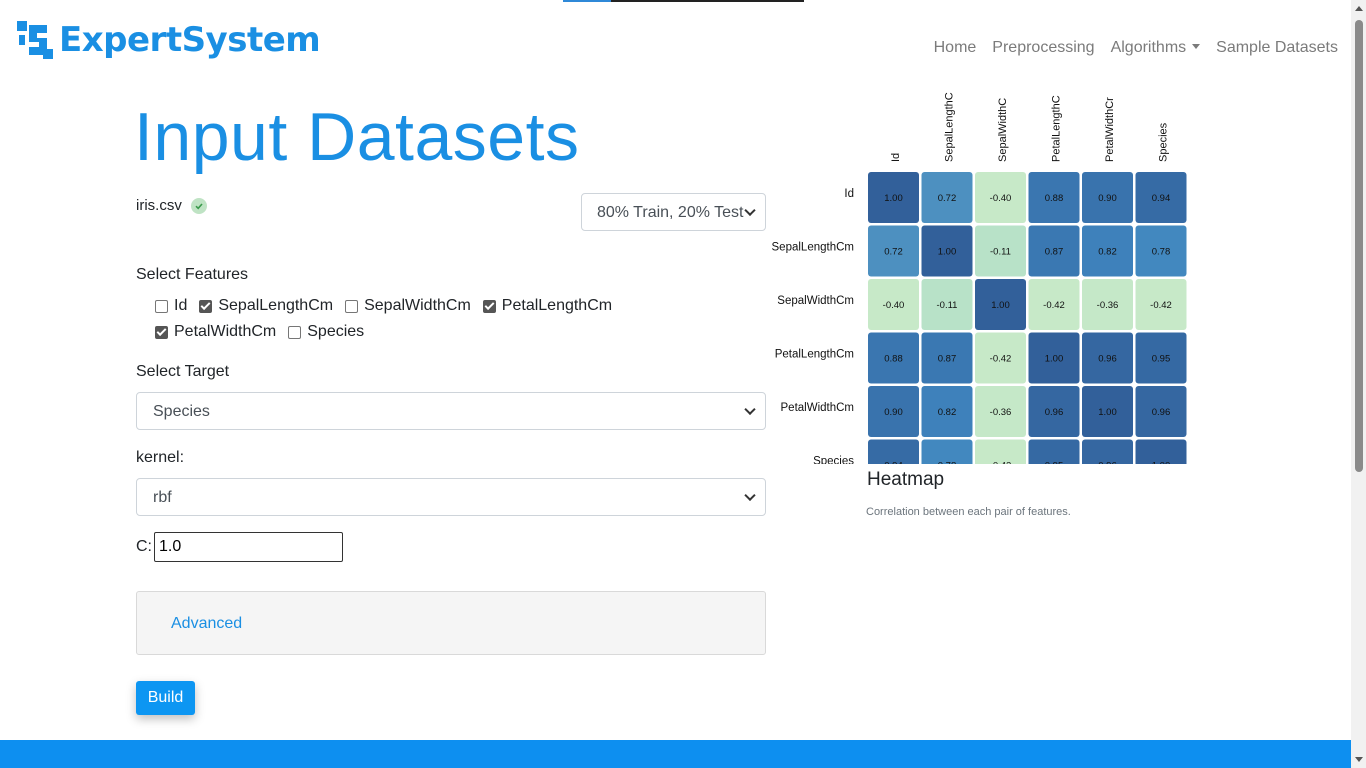 The height and width of the screenshot is (768, 1366). I want to click on feature-label: PetalLengthCm, so click(557, 305).